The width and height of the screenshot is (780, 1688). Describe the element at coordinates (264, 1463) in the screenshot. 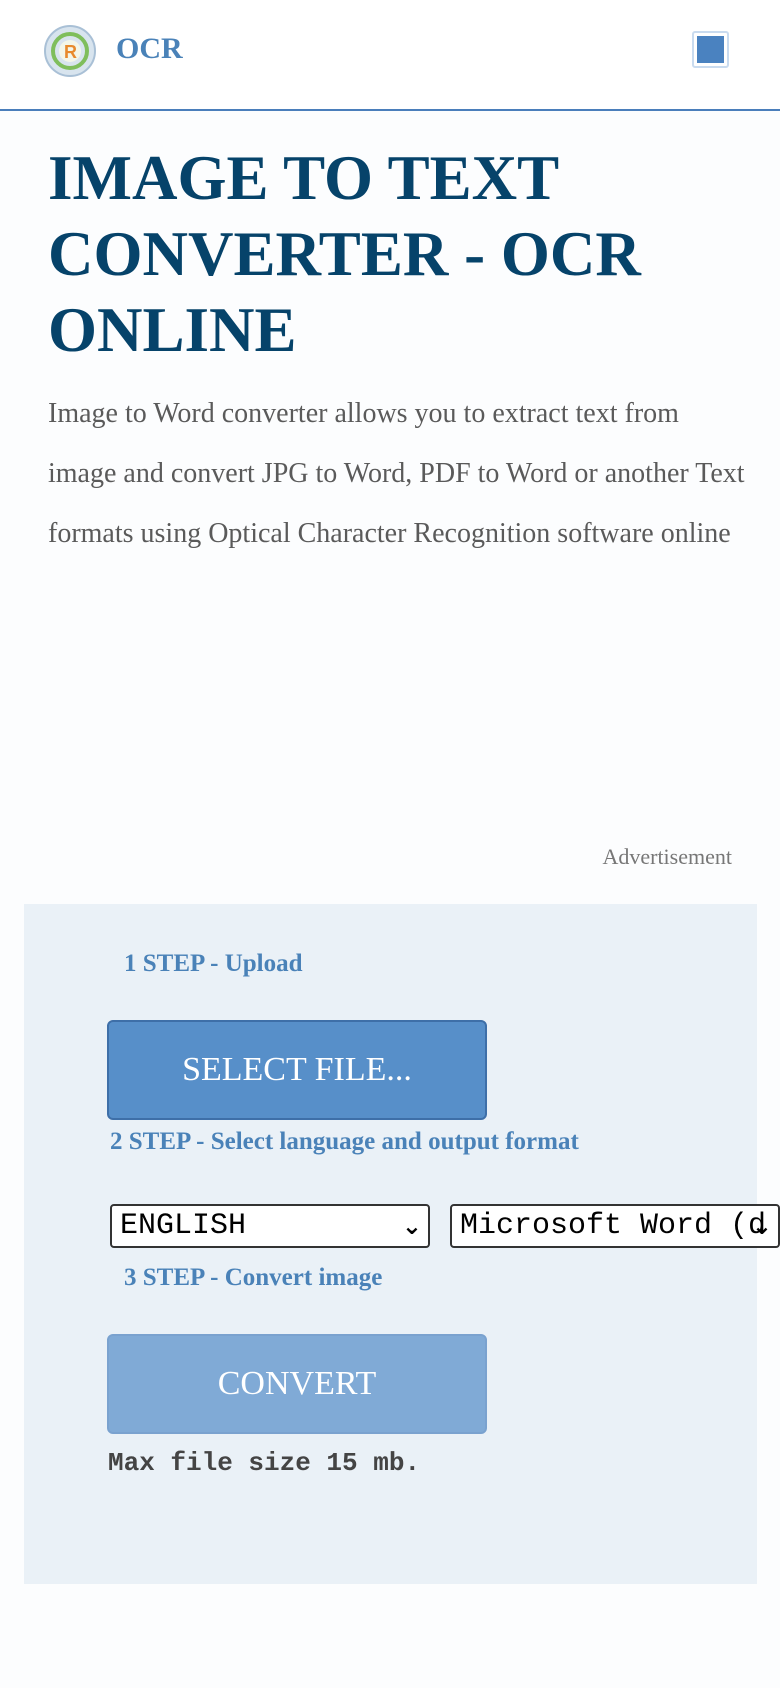

I see `max-file-size-note: Max file size 15 mb.` at that location.